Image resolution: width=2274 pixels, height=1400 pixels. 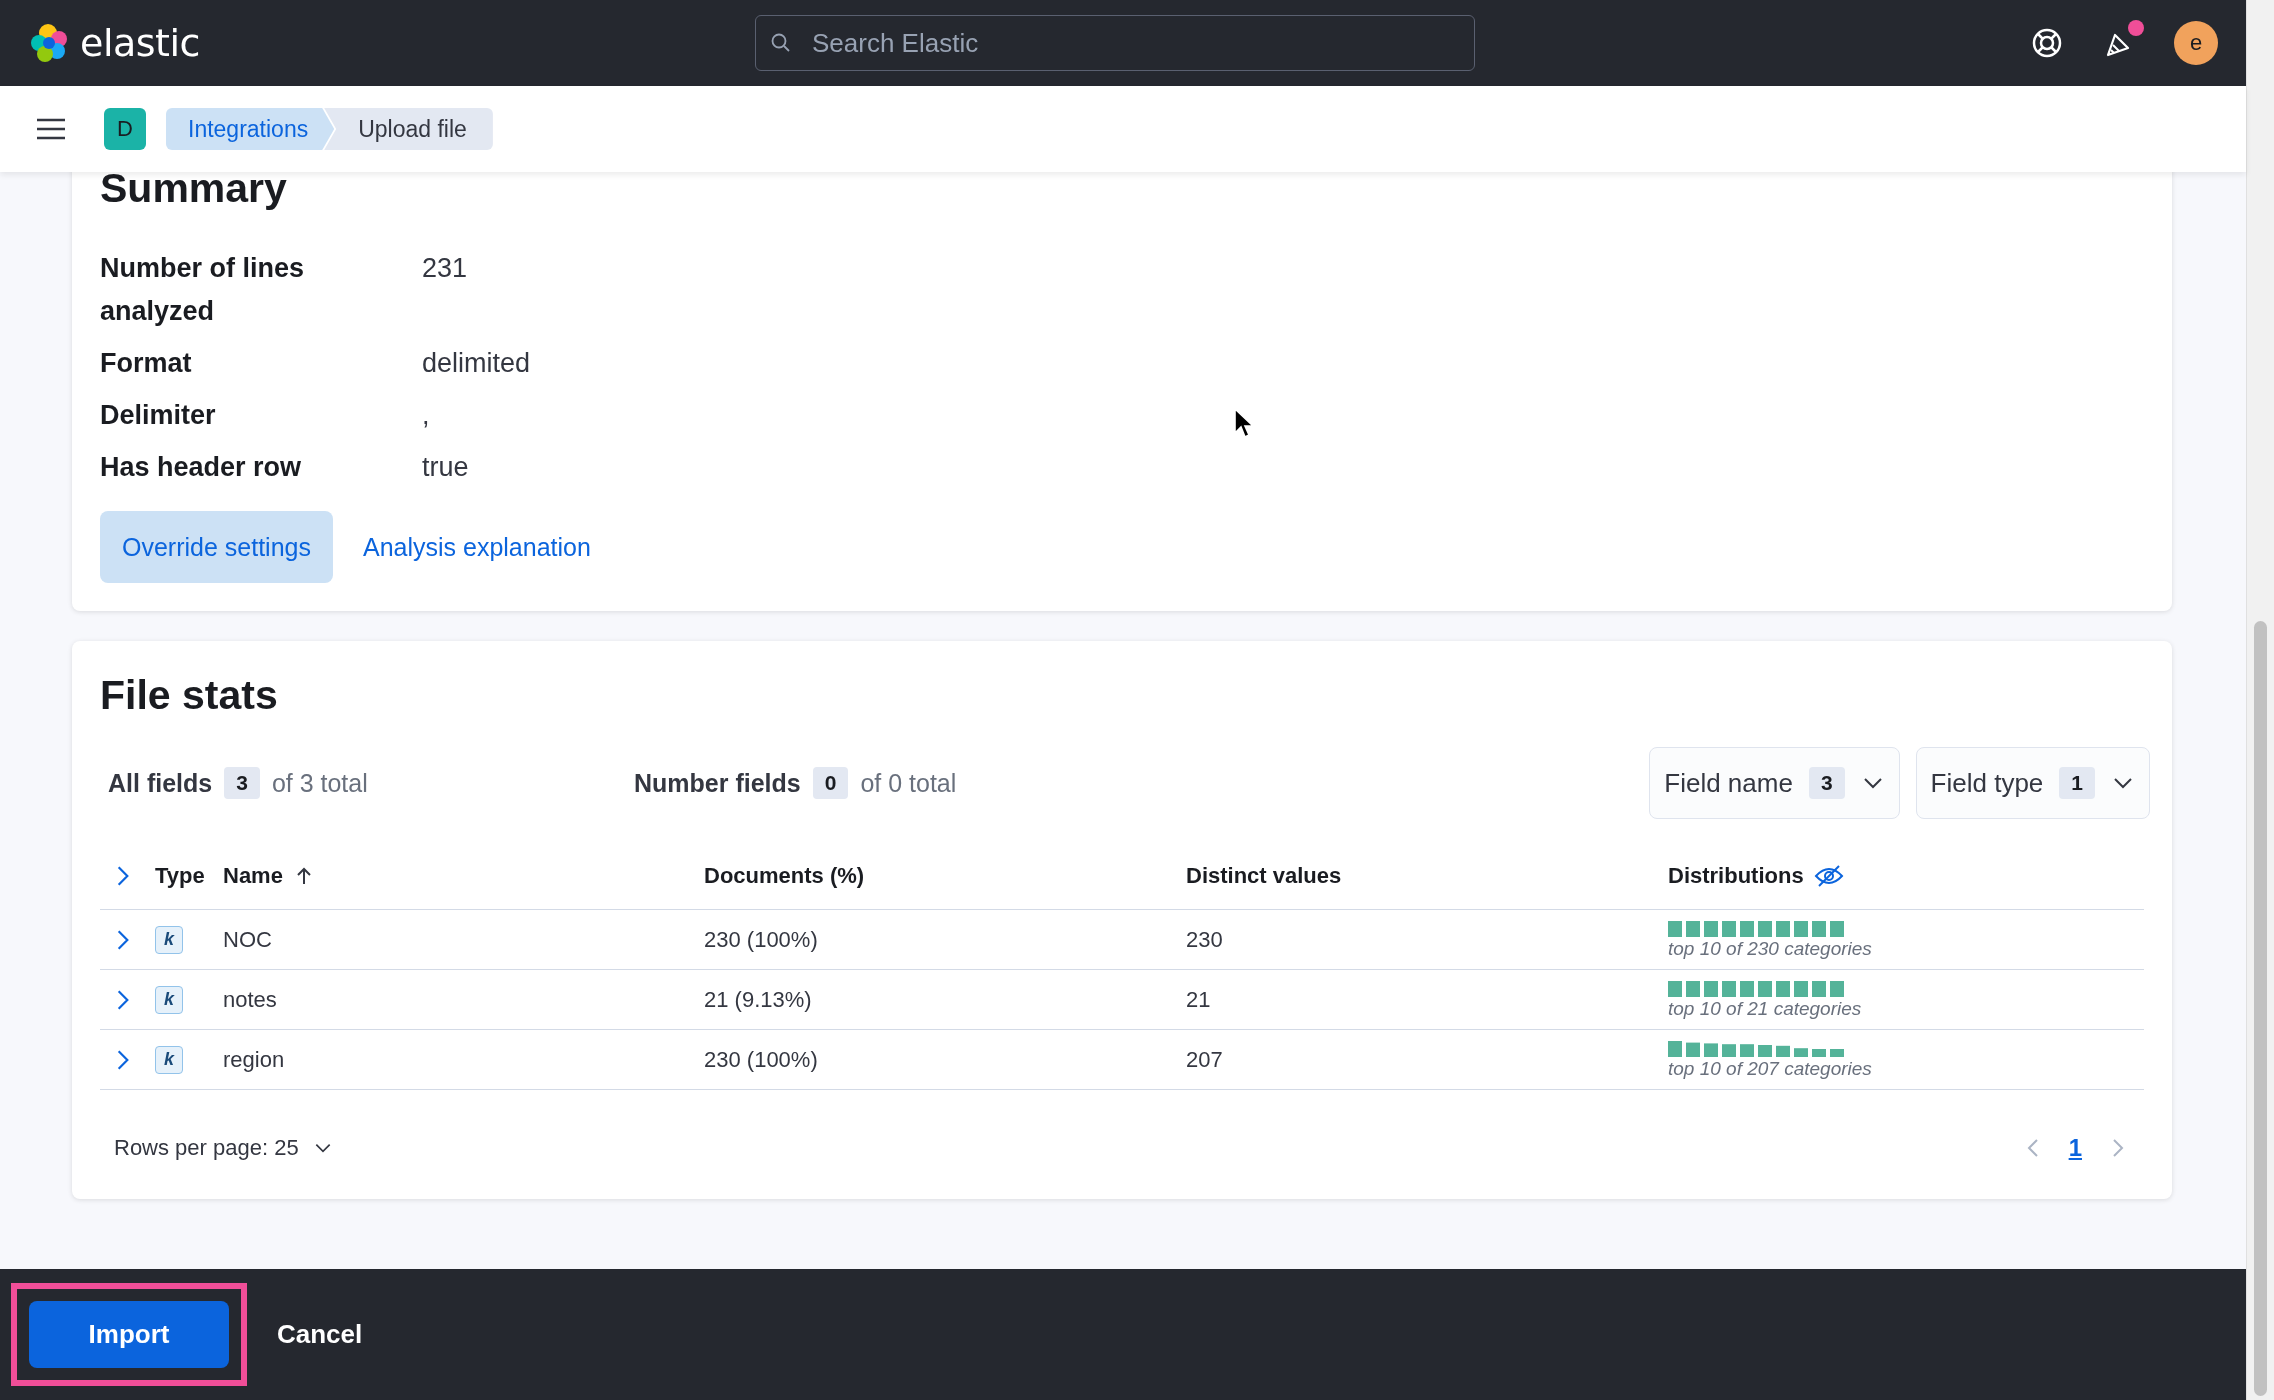 I want to click on column-header: Documents (%), so click(x=784, y=876).